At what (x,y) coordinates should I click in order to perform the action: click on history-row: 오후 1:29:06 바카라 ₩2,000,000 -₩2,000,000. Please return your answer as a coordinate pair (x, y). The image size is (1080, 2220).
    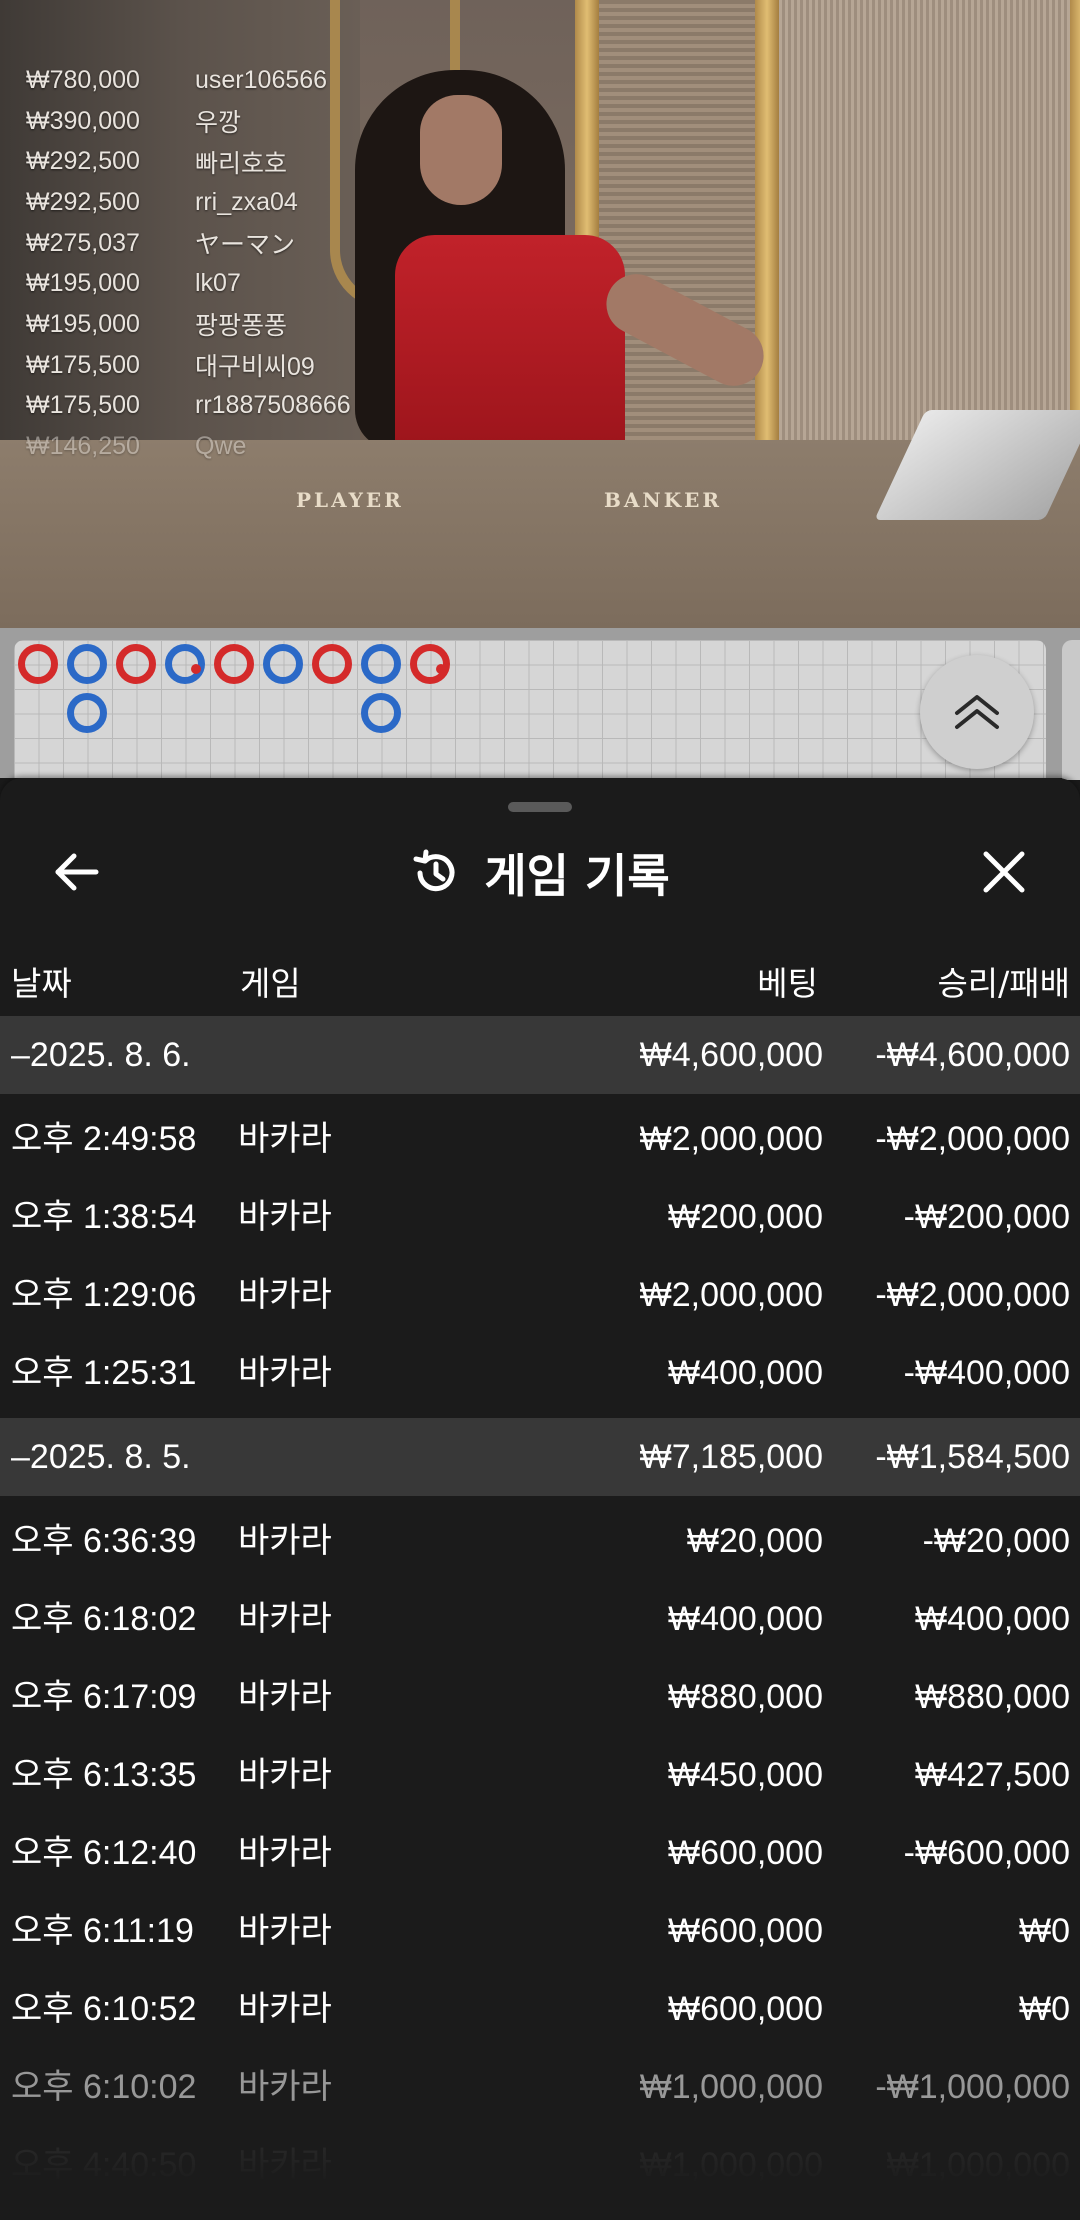
    Looking at the image, I should click on (540, 1295).